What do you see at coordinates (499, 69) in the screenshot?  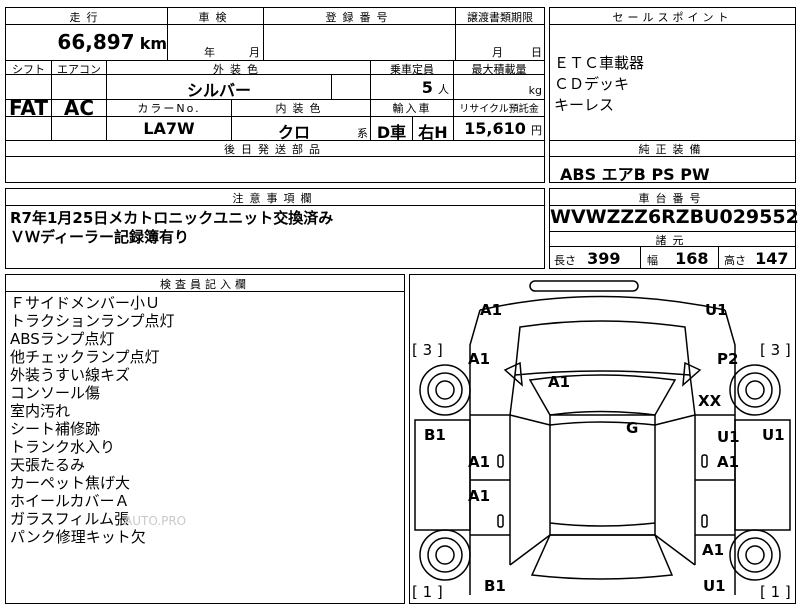 I see `max-load-header: 最大積載量` at bounding box center [499, 69].